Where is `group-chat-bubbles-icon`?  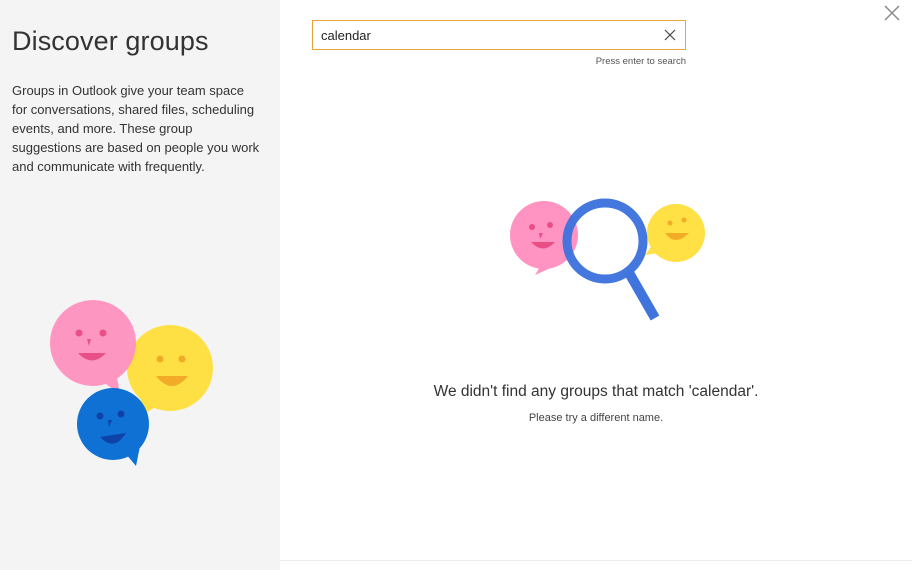
group-chat-bubbles-icon is located at coordinates (131, 383).